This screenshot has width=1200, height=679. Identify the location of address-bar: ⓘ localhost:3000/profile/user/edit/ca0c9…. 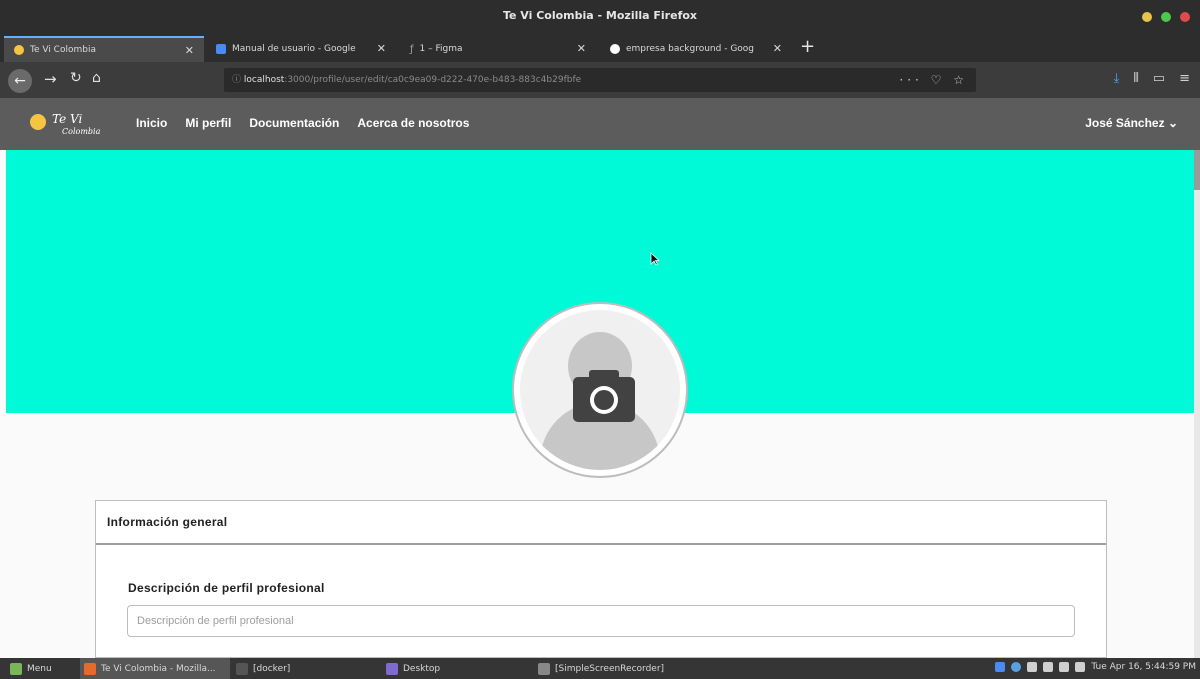
(600, 80).